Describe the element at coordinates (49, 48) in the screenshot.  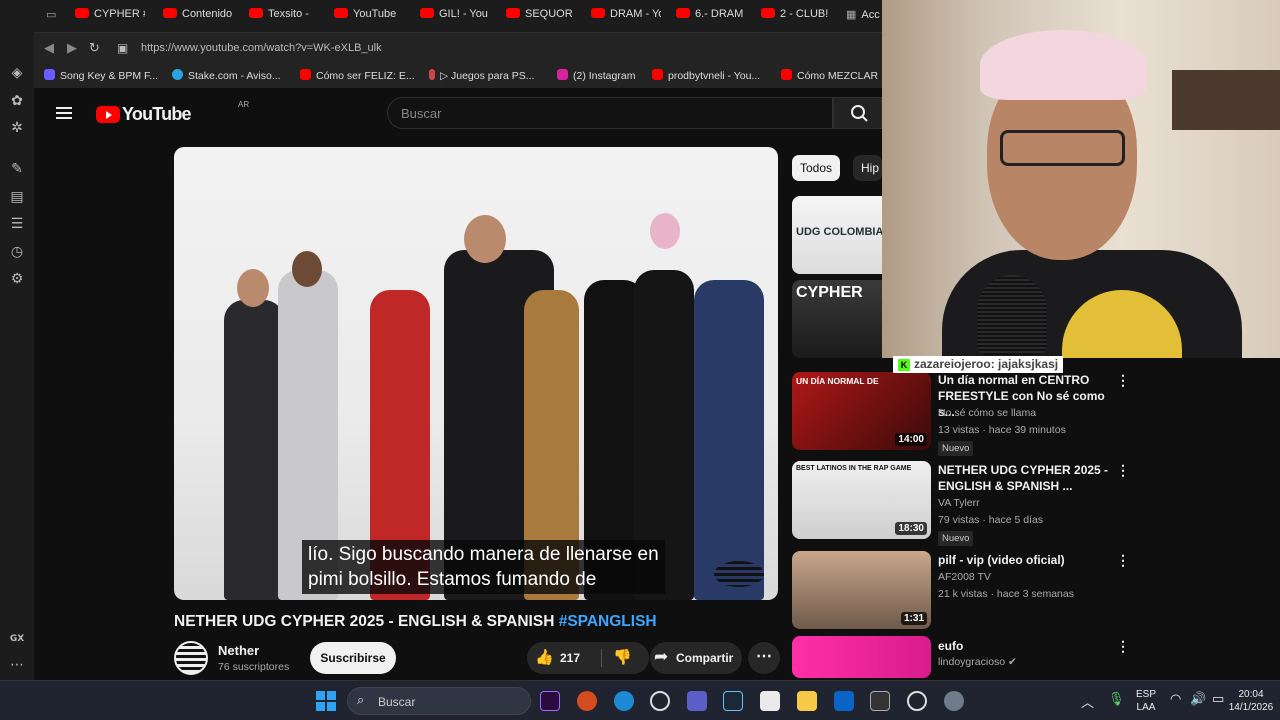
I see `back-icon: ◀` at that location.